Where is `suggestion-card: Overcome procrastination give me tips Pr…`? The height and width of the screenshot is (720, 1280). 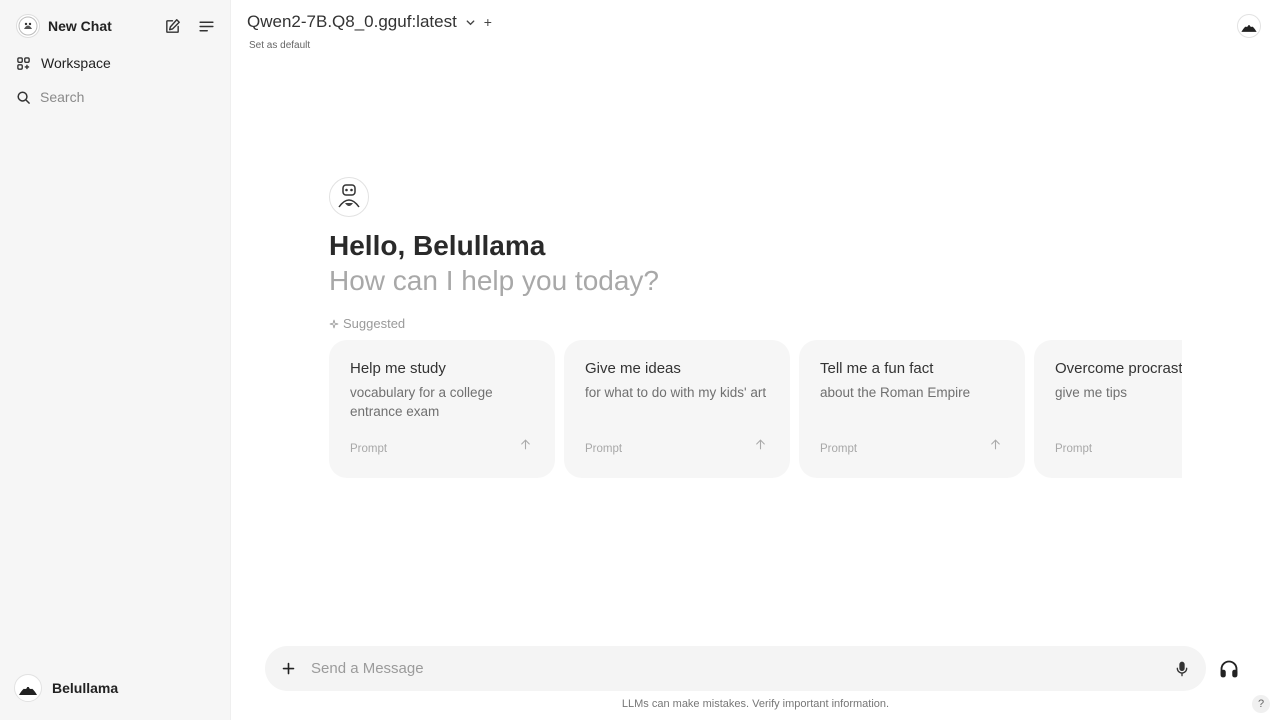
suggestion-card: Overcome procrastination give me tips Pr… is located at coordinates (1108, 409).